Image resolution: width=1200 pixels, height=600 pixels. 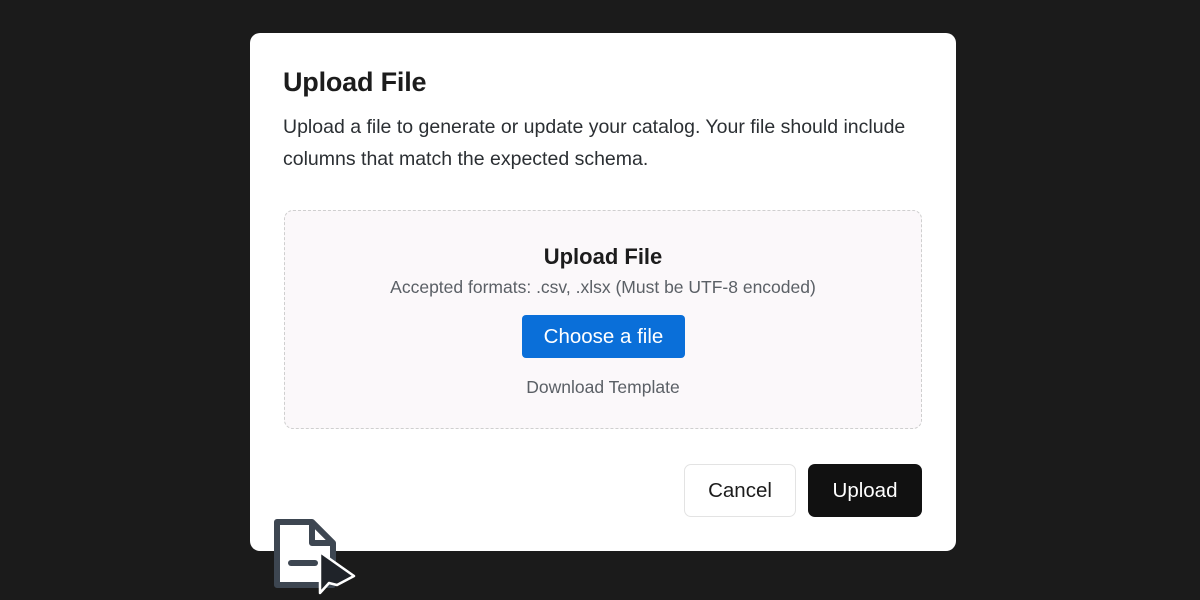 I want to click on cursor-arrow-icon, so click(x=337, y=572).